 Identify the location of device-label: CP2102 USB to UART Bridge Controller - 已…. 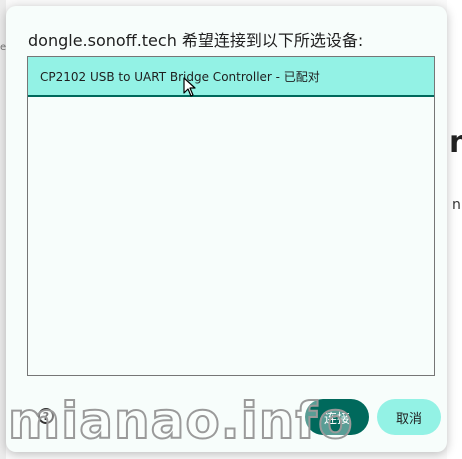
(180, 76).